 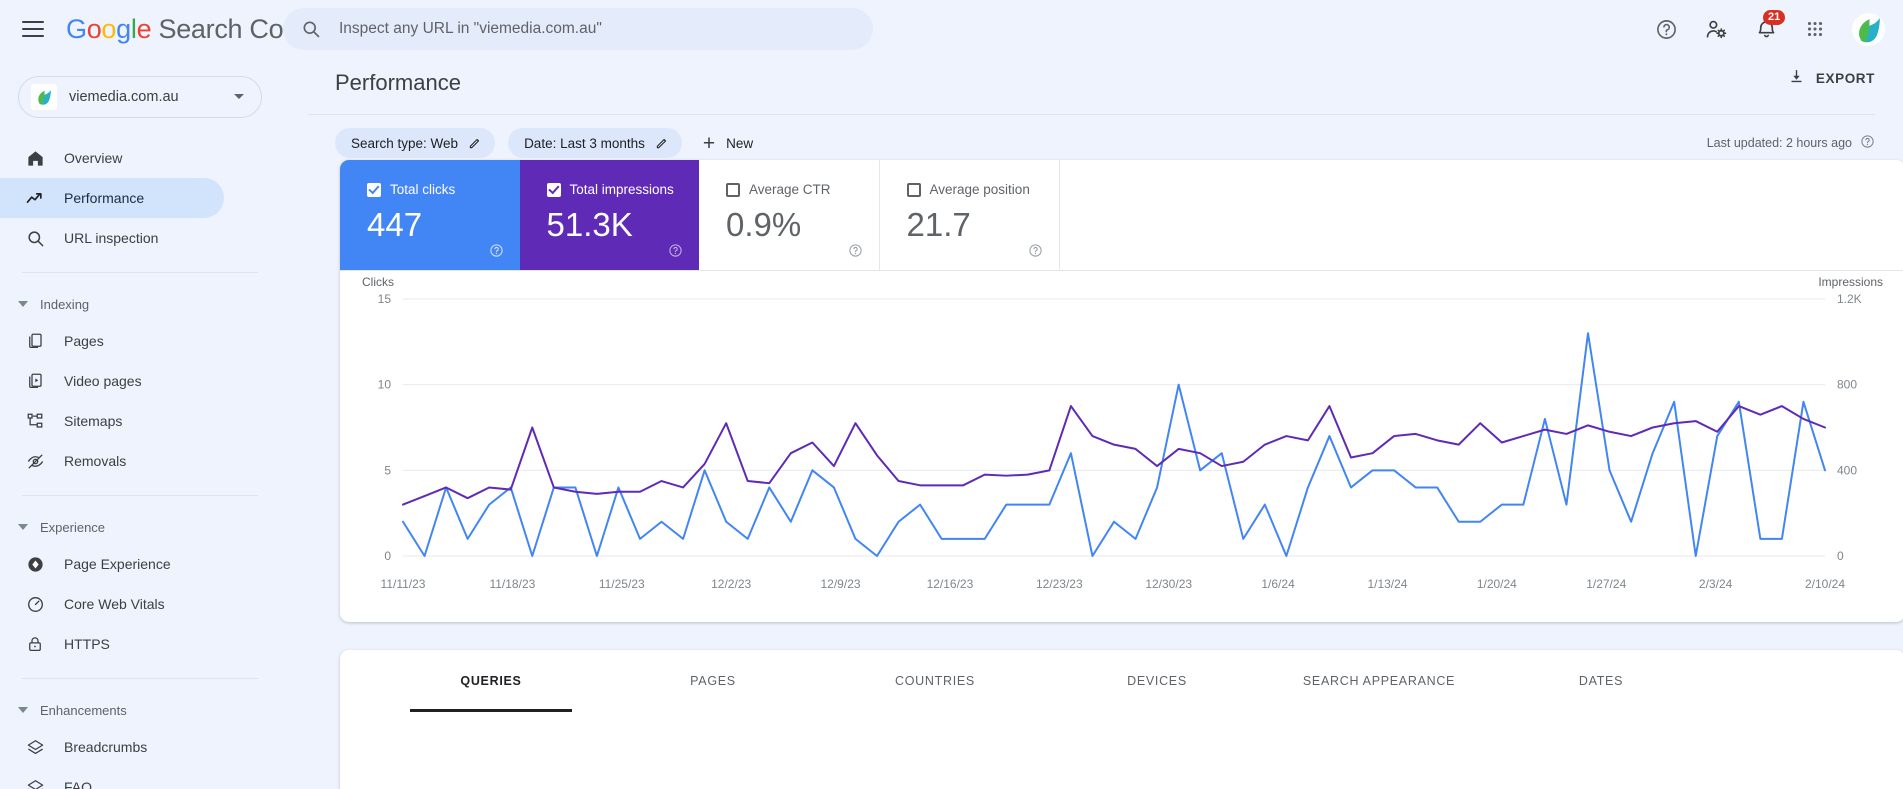 I want to click on metric-average-ctr: Average CTR 0.9%, so click(x=789, y=215).